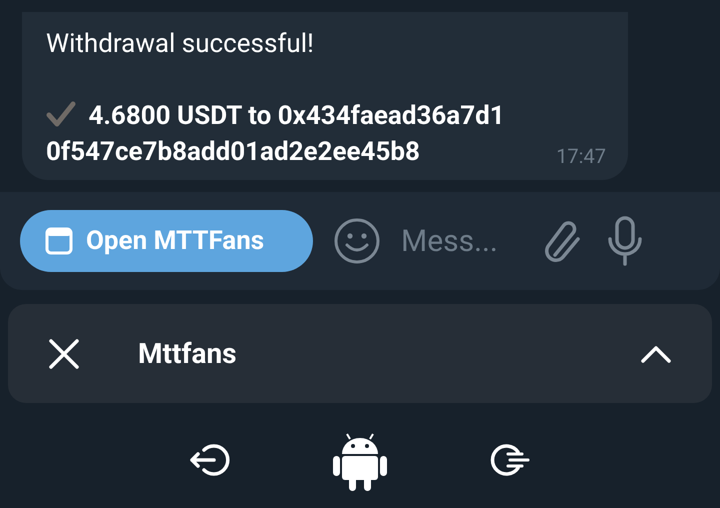  Describe the element at coordinates (59, 241) in the screenshot. I see `window-icon` at that location.